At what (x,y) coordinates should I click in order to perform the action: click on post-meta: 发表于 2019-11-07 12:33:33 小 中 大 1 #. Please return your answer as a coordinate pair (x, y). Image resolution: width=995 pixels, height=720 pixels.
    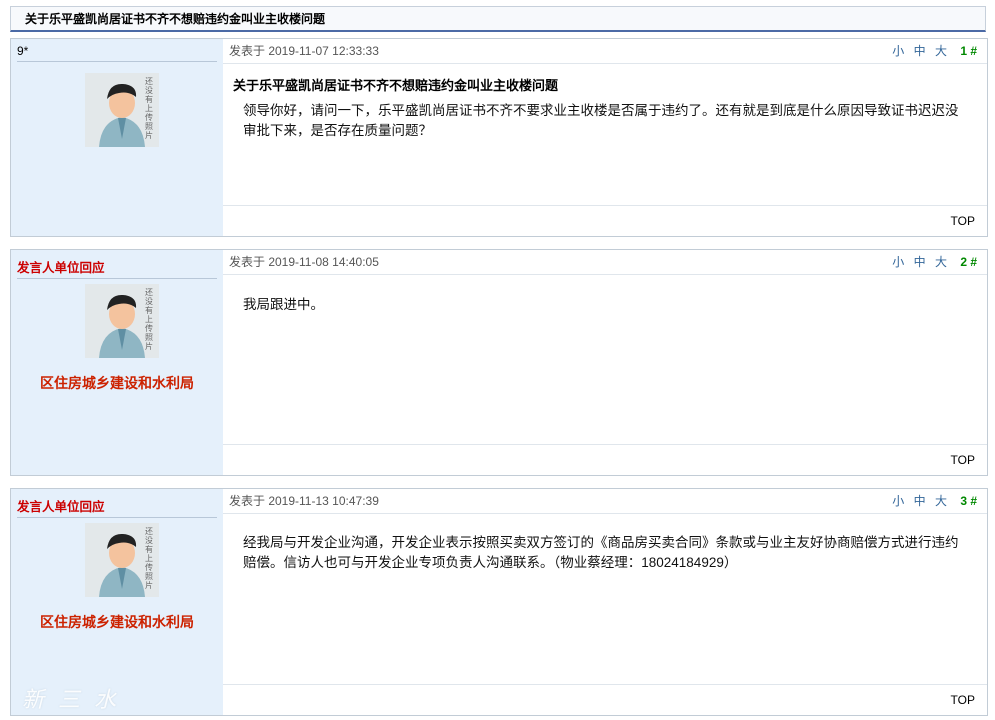
    Looking at the image, I should click on (605, 51).